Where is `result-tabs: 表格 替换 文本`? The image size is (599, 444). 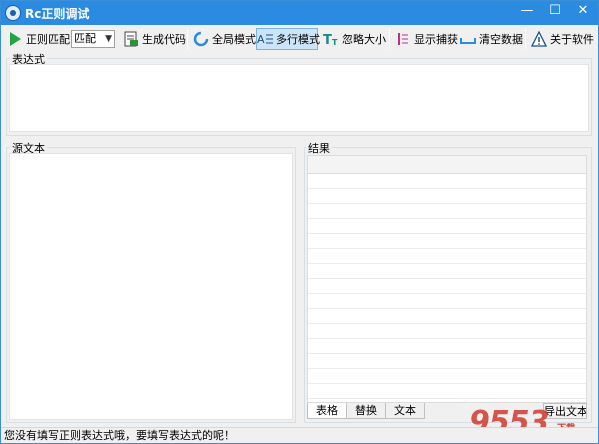
result-tabs: 表格 替换 文本 is located at coordinates (366, 411).